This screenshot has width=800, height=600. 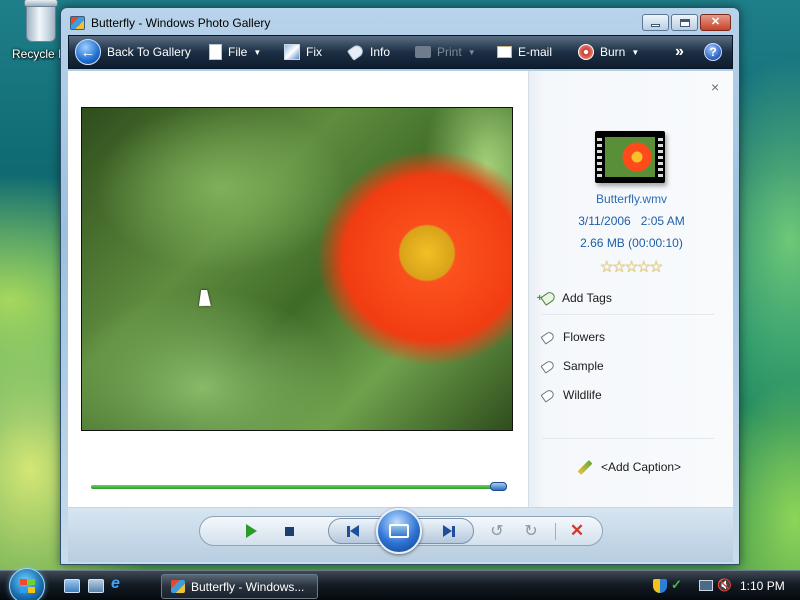 What do you see at coordinates (655, 22) in the screenshot?
I see `minimize-button` at bounding box center [655, 22].